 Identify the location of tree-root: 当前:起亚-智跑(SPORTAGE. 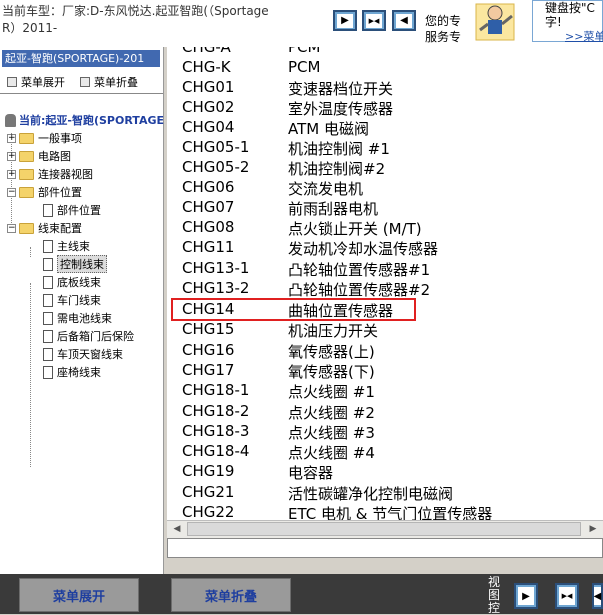
(84, 120).